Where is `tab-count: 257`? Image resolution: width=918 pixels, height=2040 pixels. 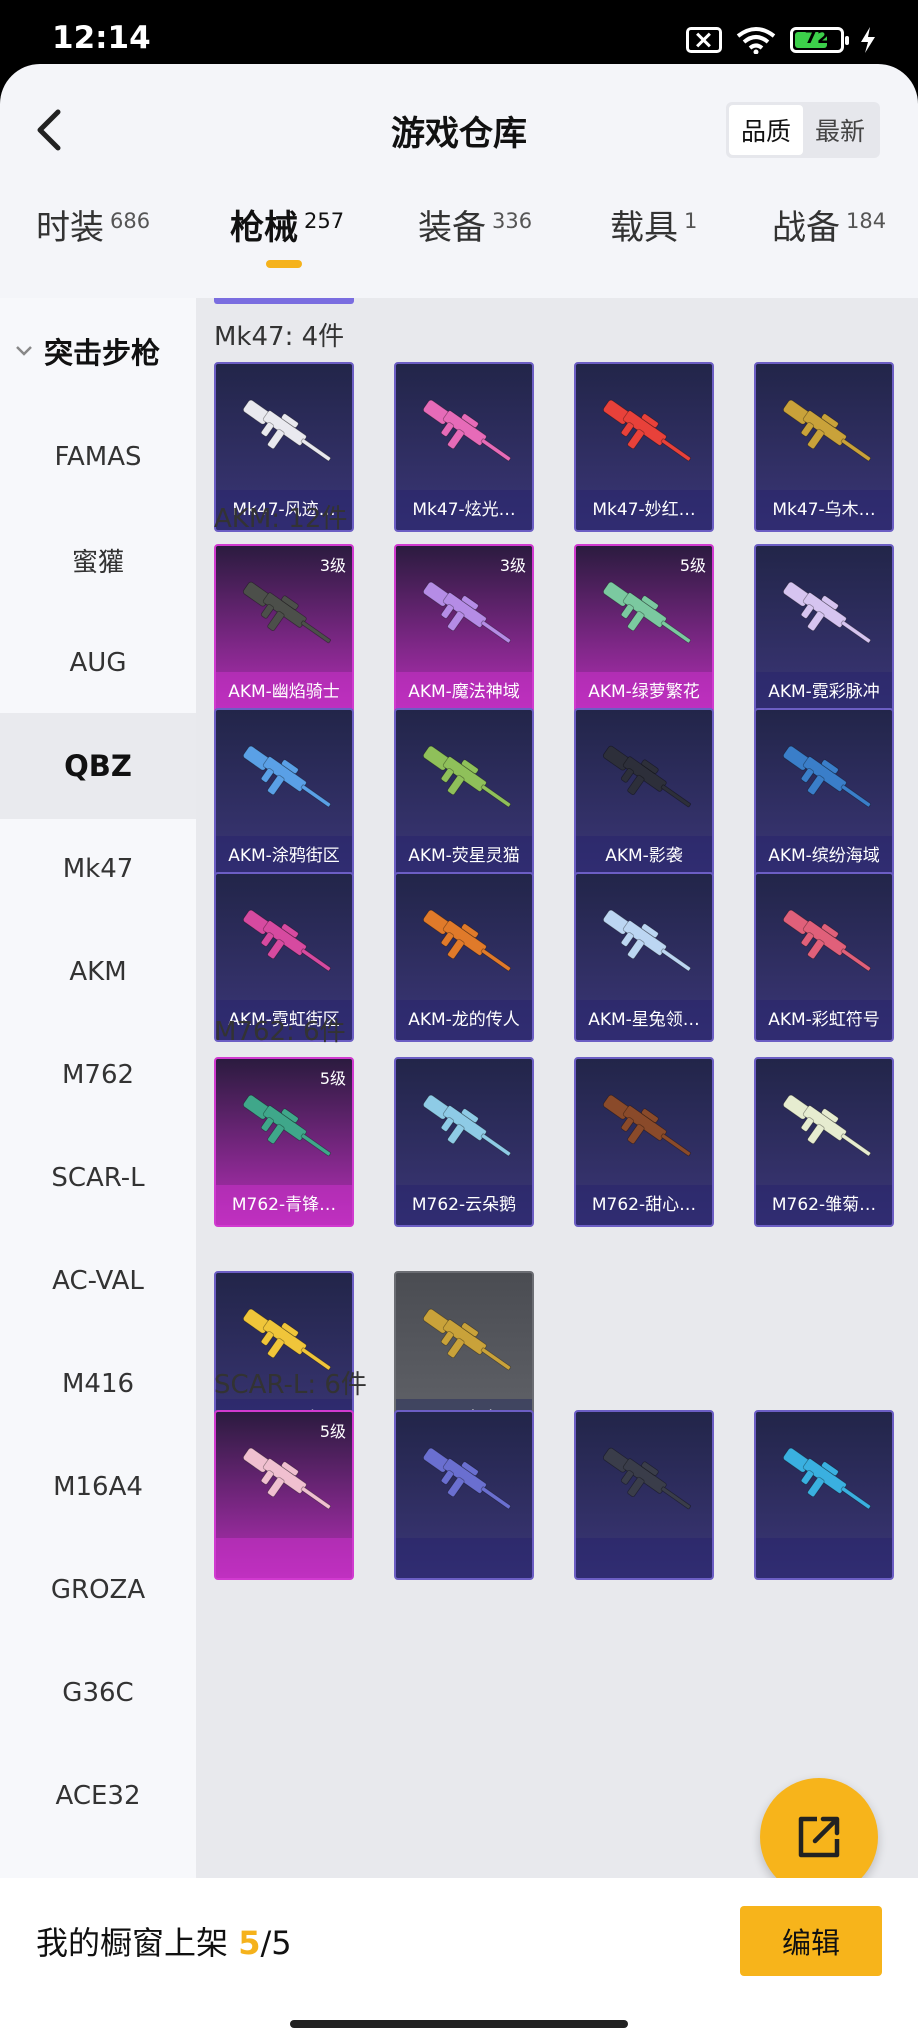 tab-count: 257 is located at coordinates (324, 221).